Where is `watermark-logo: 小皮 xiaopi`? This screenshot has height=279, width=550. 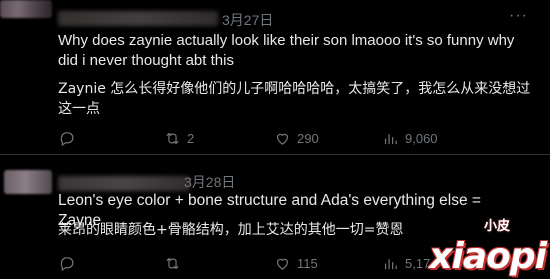 watermark-logo: 小皮 xiaopi is located at coordinates (486, 246).